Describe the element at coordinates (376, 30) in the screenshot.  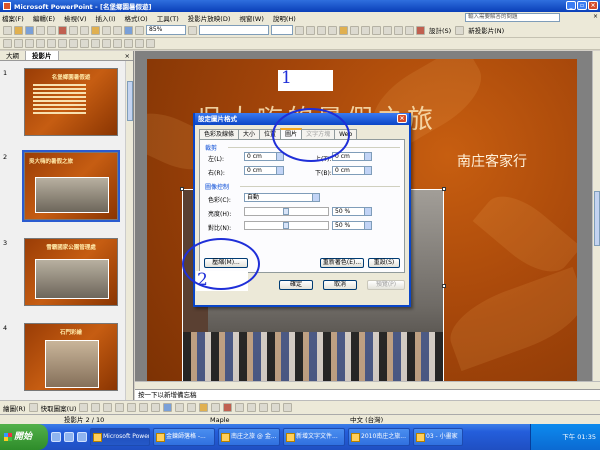
I see `numbering-icon` at that location.